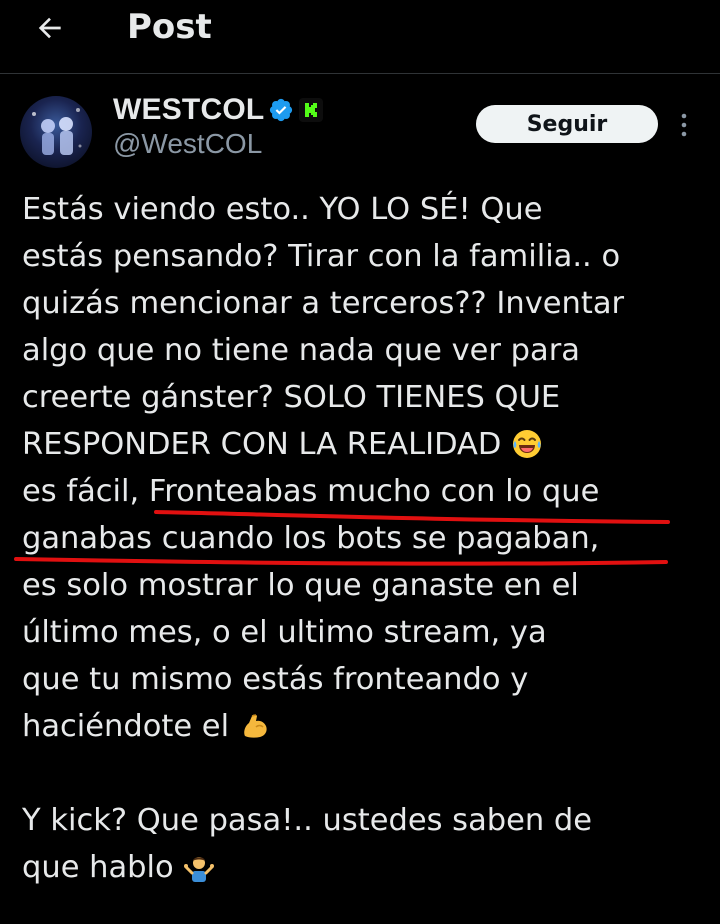 The width and height of the screenshot is (720, 924). What do you see at coordinates (126, 726) in the screenshot?
I see `tweet-line-text: haciéndote el` at bounding box center [126, 726].